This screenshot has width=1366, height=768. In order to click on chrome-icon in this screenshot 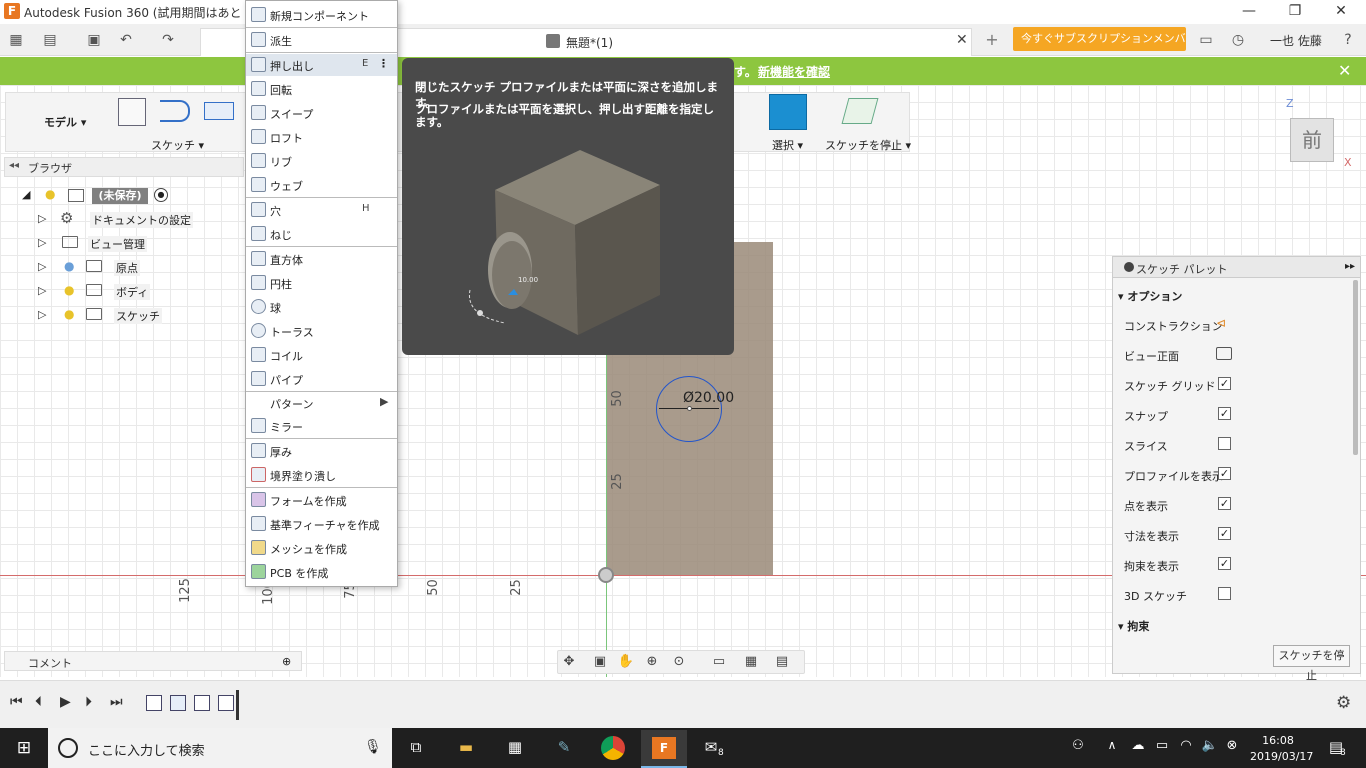, I will do `click(613, 748)`.